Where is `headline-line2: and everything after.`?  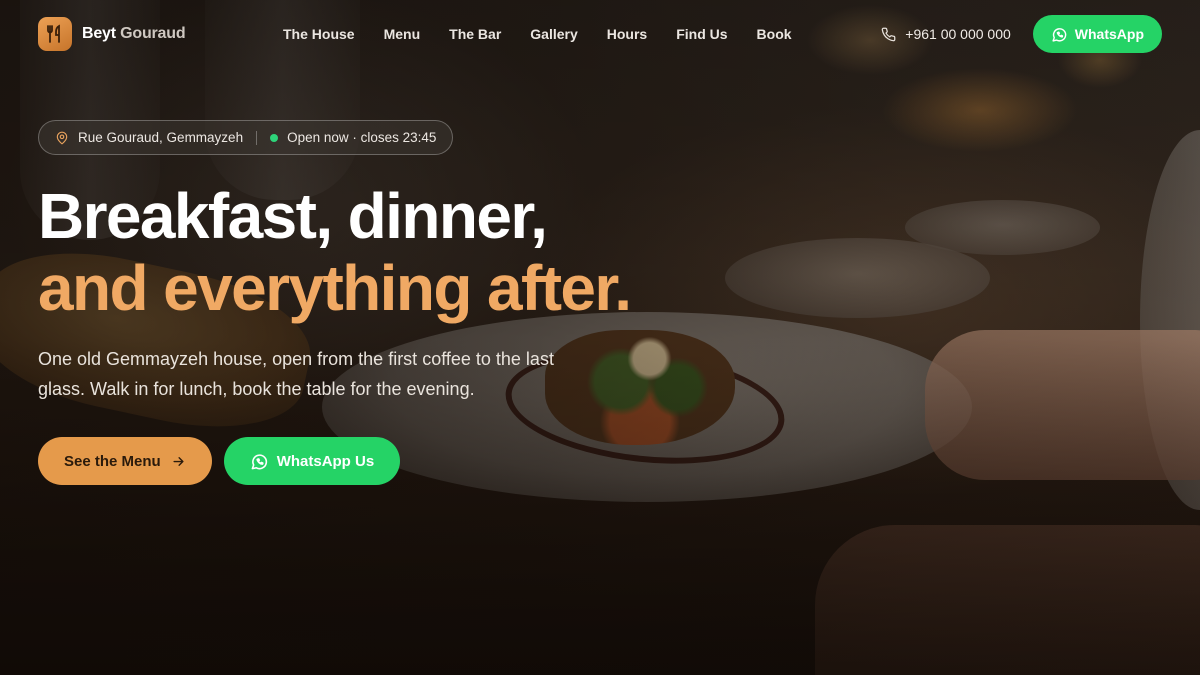
headline-line2: and everything after. is located at coordinates (335, 288).